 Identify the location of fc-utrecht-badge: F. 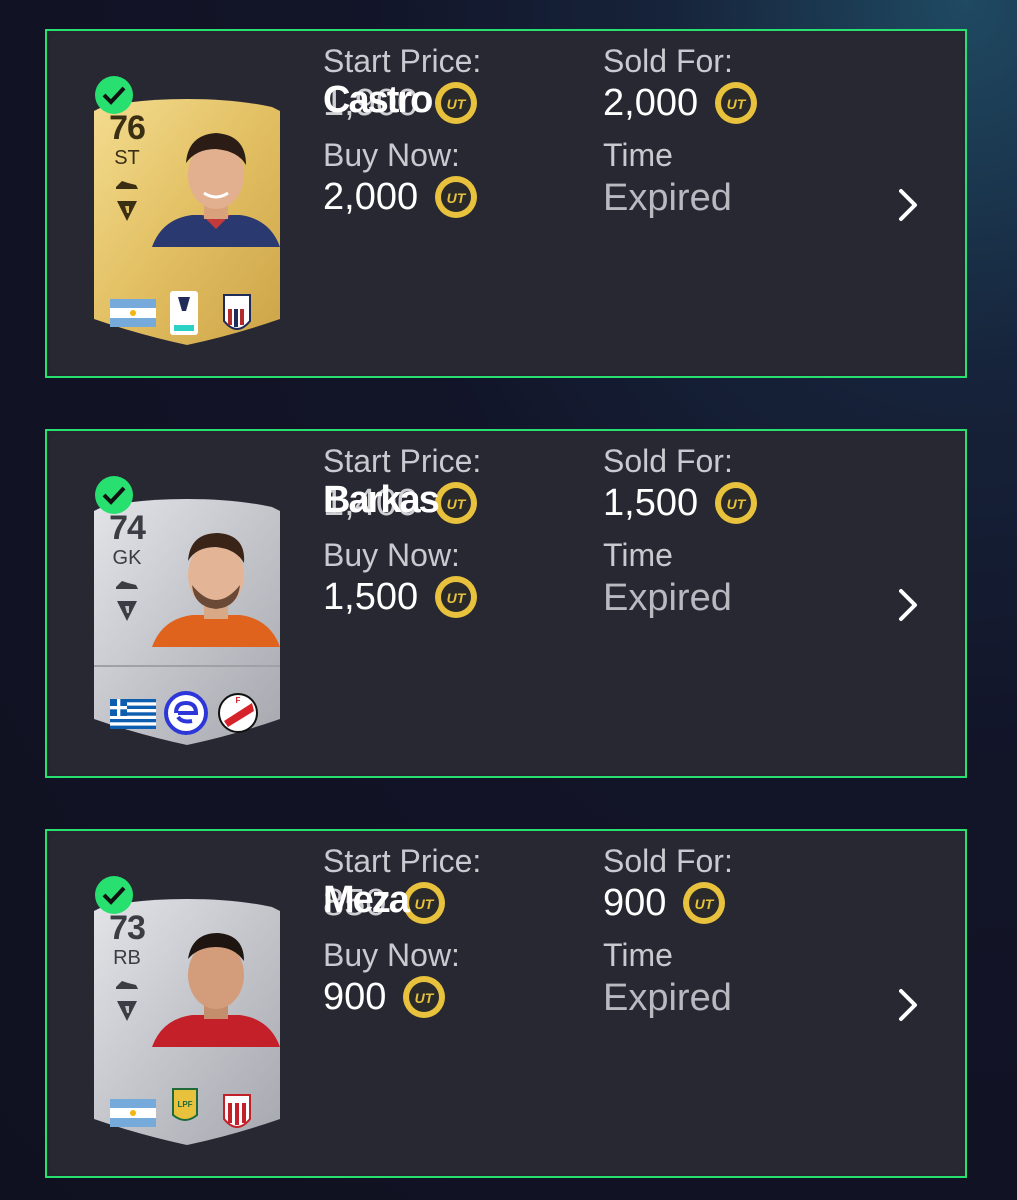
(238, 713).